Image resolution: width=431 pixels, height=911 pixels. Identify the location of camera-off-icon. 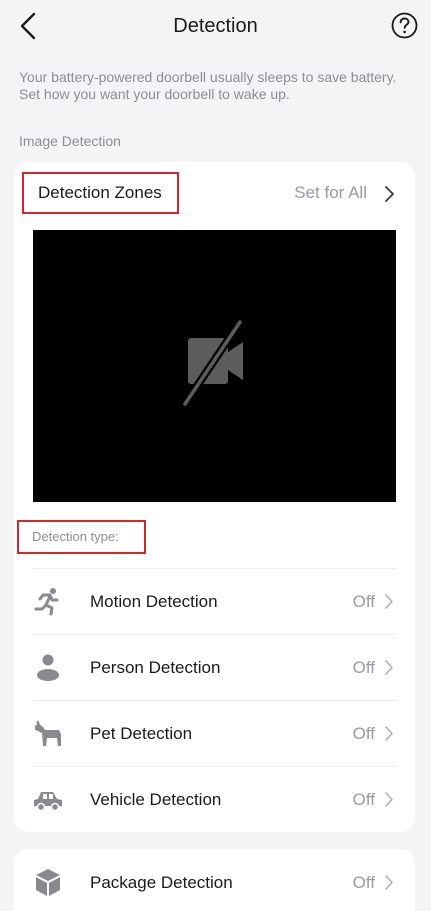
(212, 363).